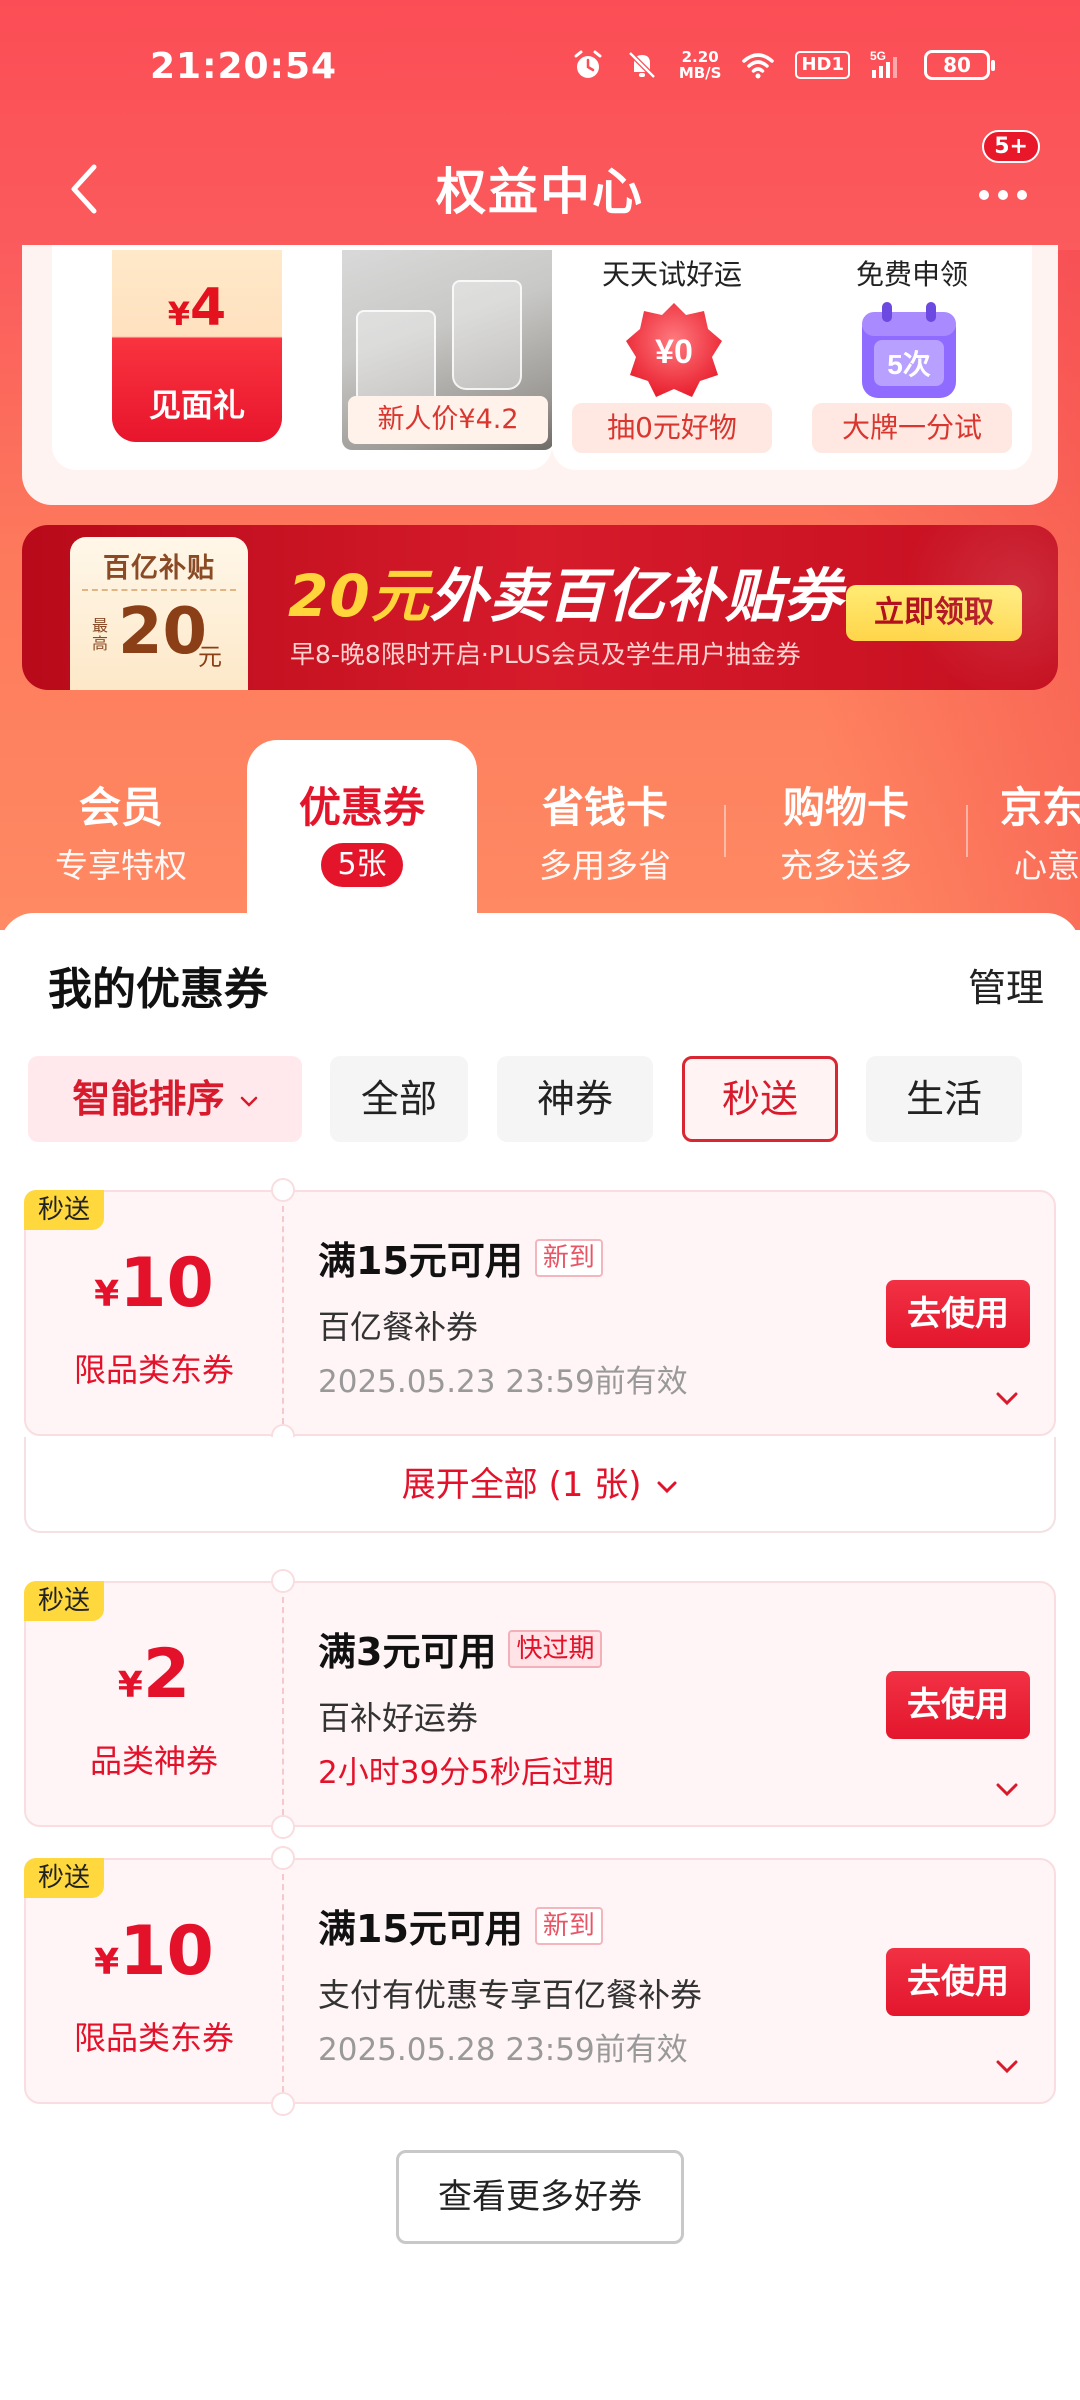 The image size is (1080, 2400). What do you see at coordinates (197, 308) in the screenshot?
I see `gift-amount: ¥4` at bounding box center [197, 308].